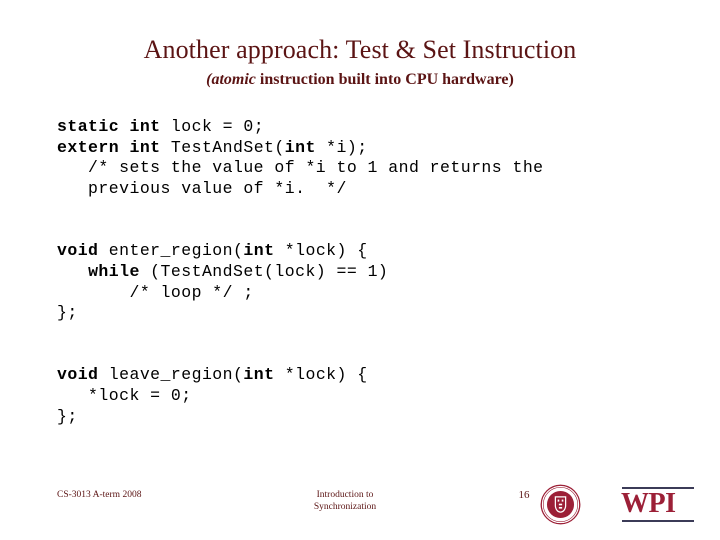  Describe the element at coordinates (341, 147) in the screenshot. I see `code-text: *i);` at that location.